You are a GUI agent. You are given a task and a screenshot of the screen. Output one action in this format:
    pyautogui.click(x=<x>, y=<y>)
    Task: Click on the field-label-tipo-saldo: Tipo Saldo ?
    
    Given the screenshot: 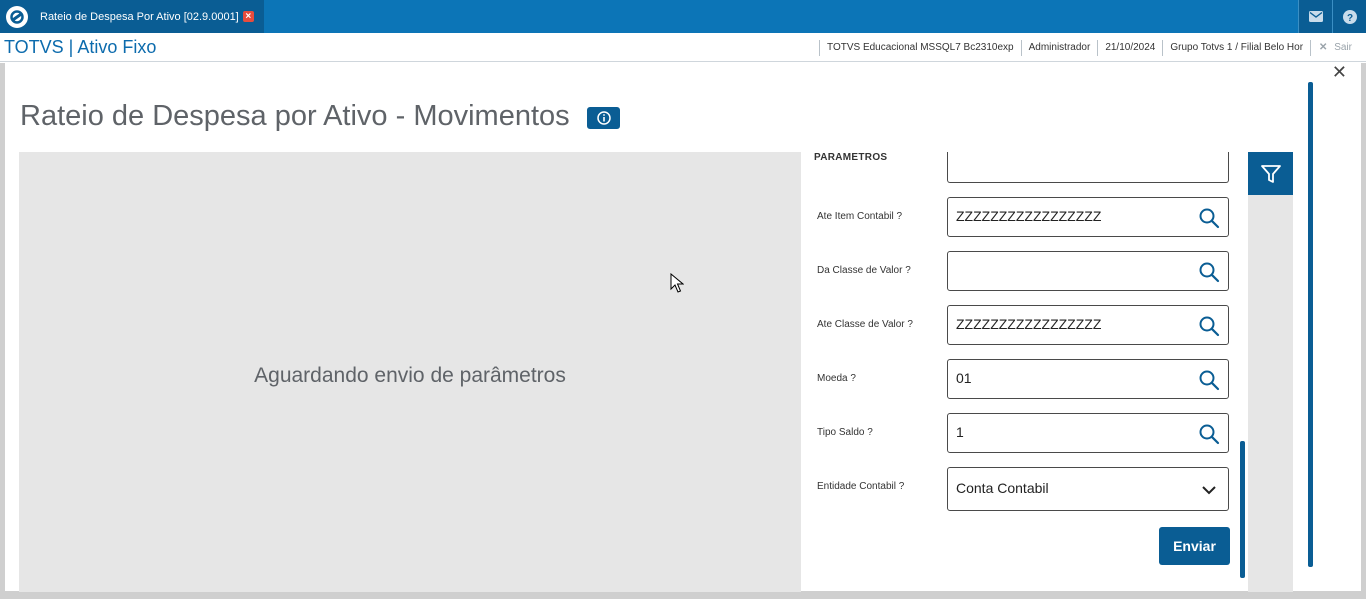 What is the action you would take?
    pyautogui.click(x=845, y=432)
    